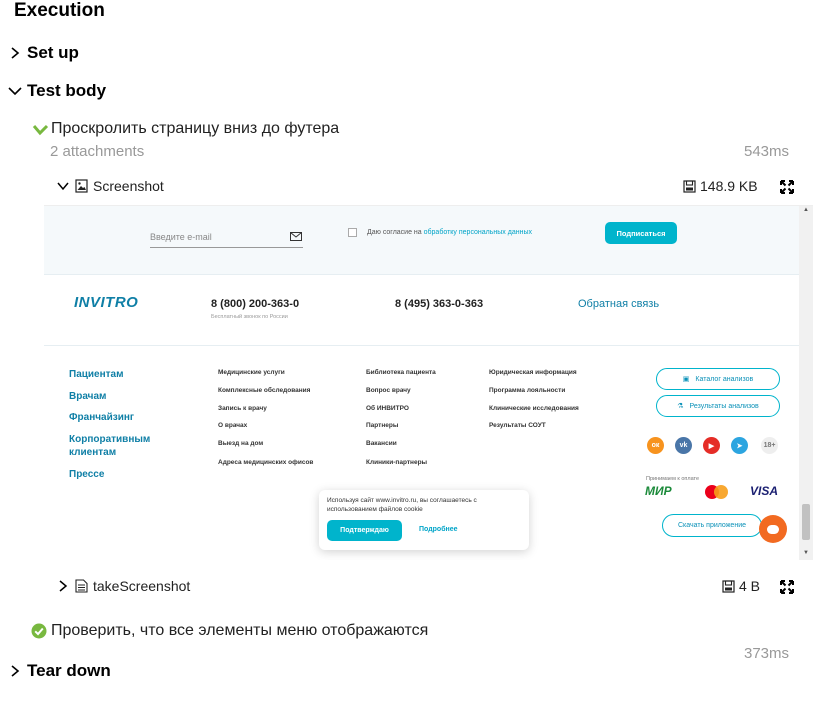 Image resolution: width=813 pixels, height=708 pixels. I want to click on nav-link: О врачах, so click(233, 425).